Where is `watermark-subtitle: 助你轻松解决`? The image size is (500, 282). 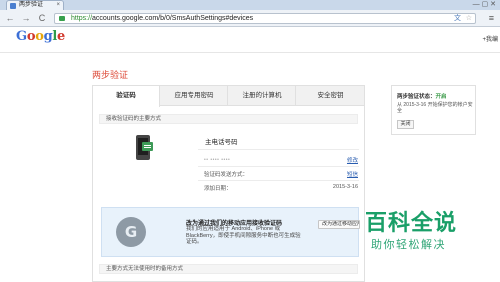
watermark-subtitle: 助你轻松解决 is located at coordinates (408, 245).